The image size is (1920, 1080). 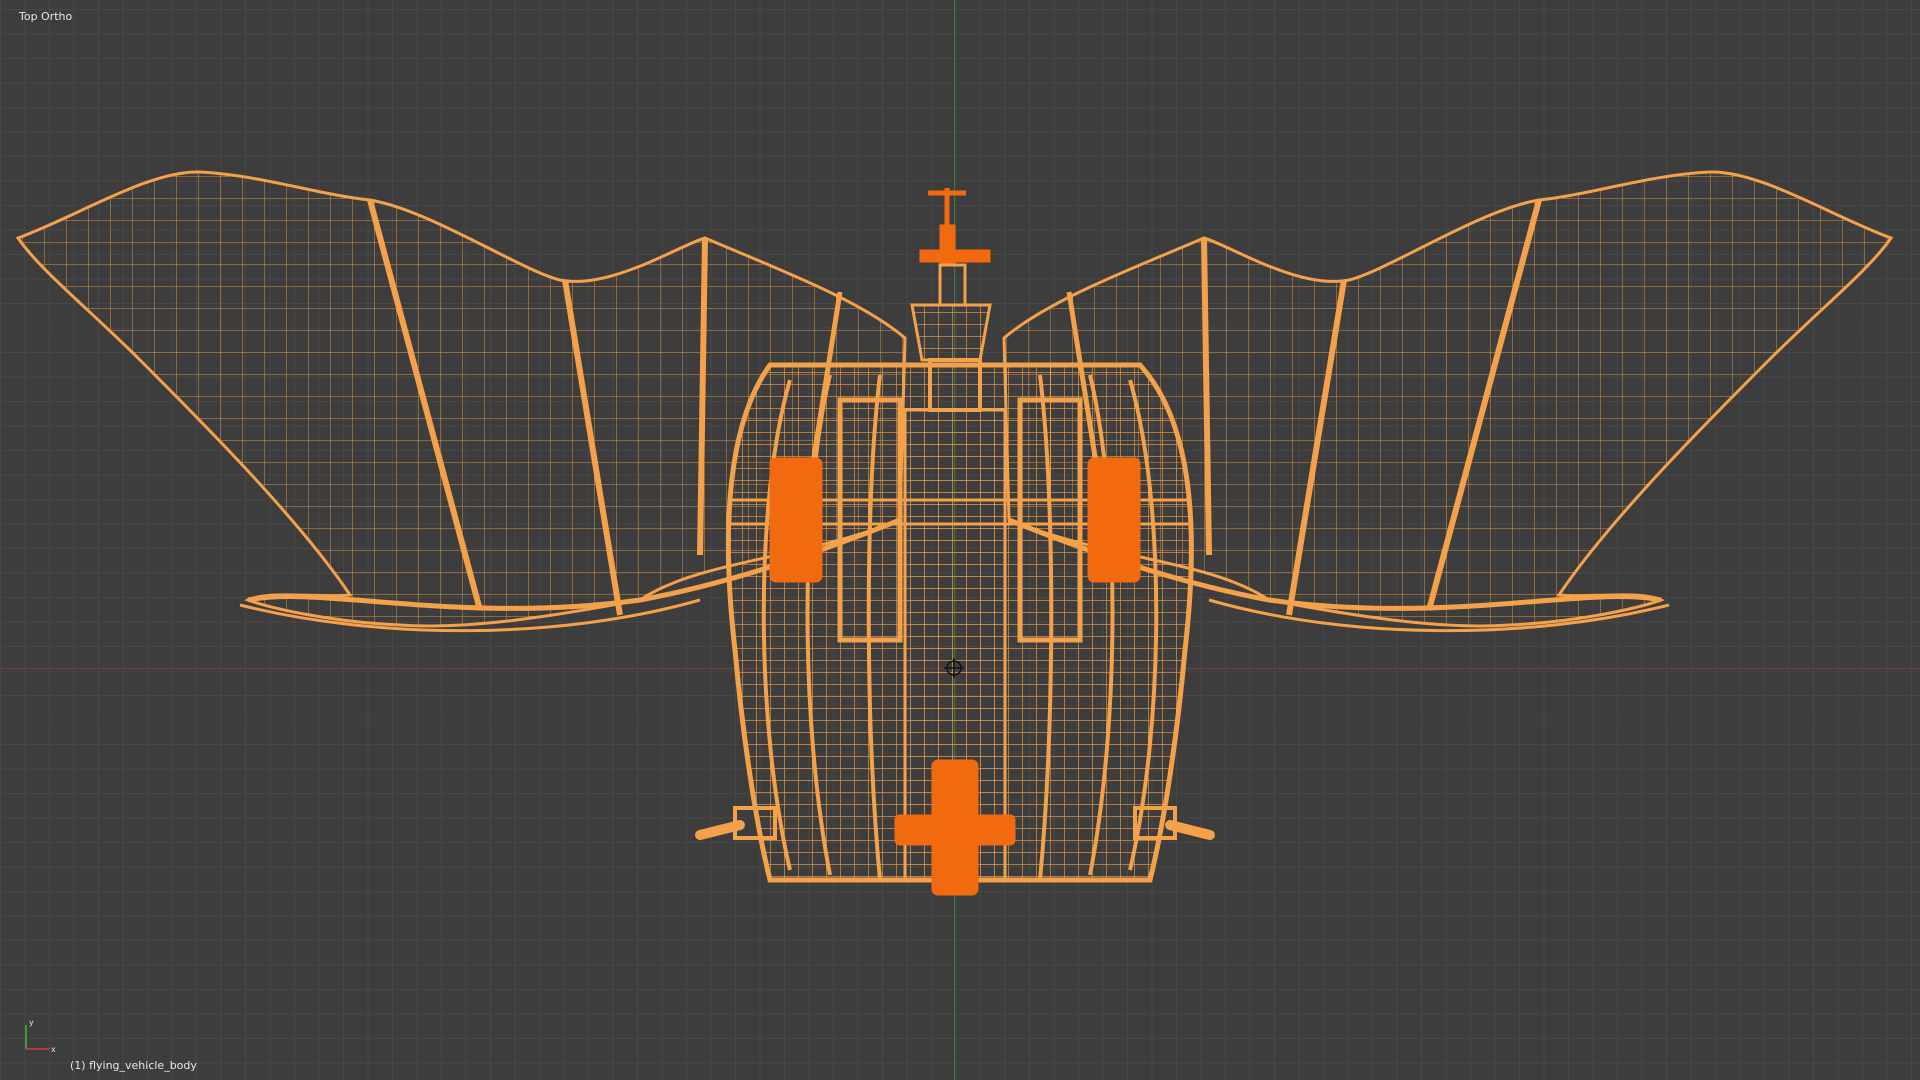 I want to click on axis-gizmo-icon: y x, so click(x=40, y=1036).